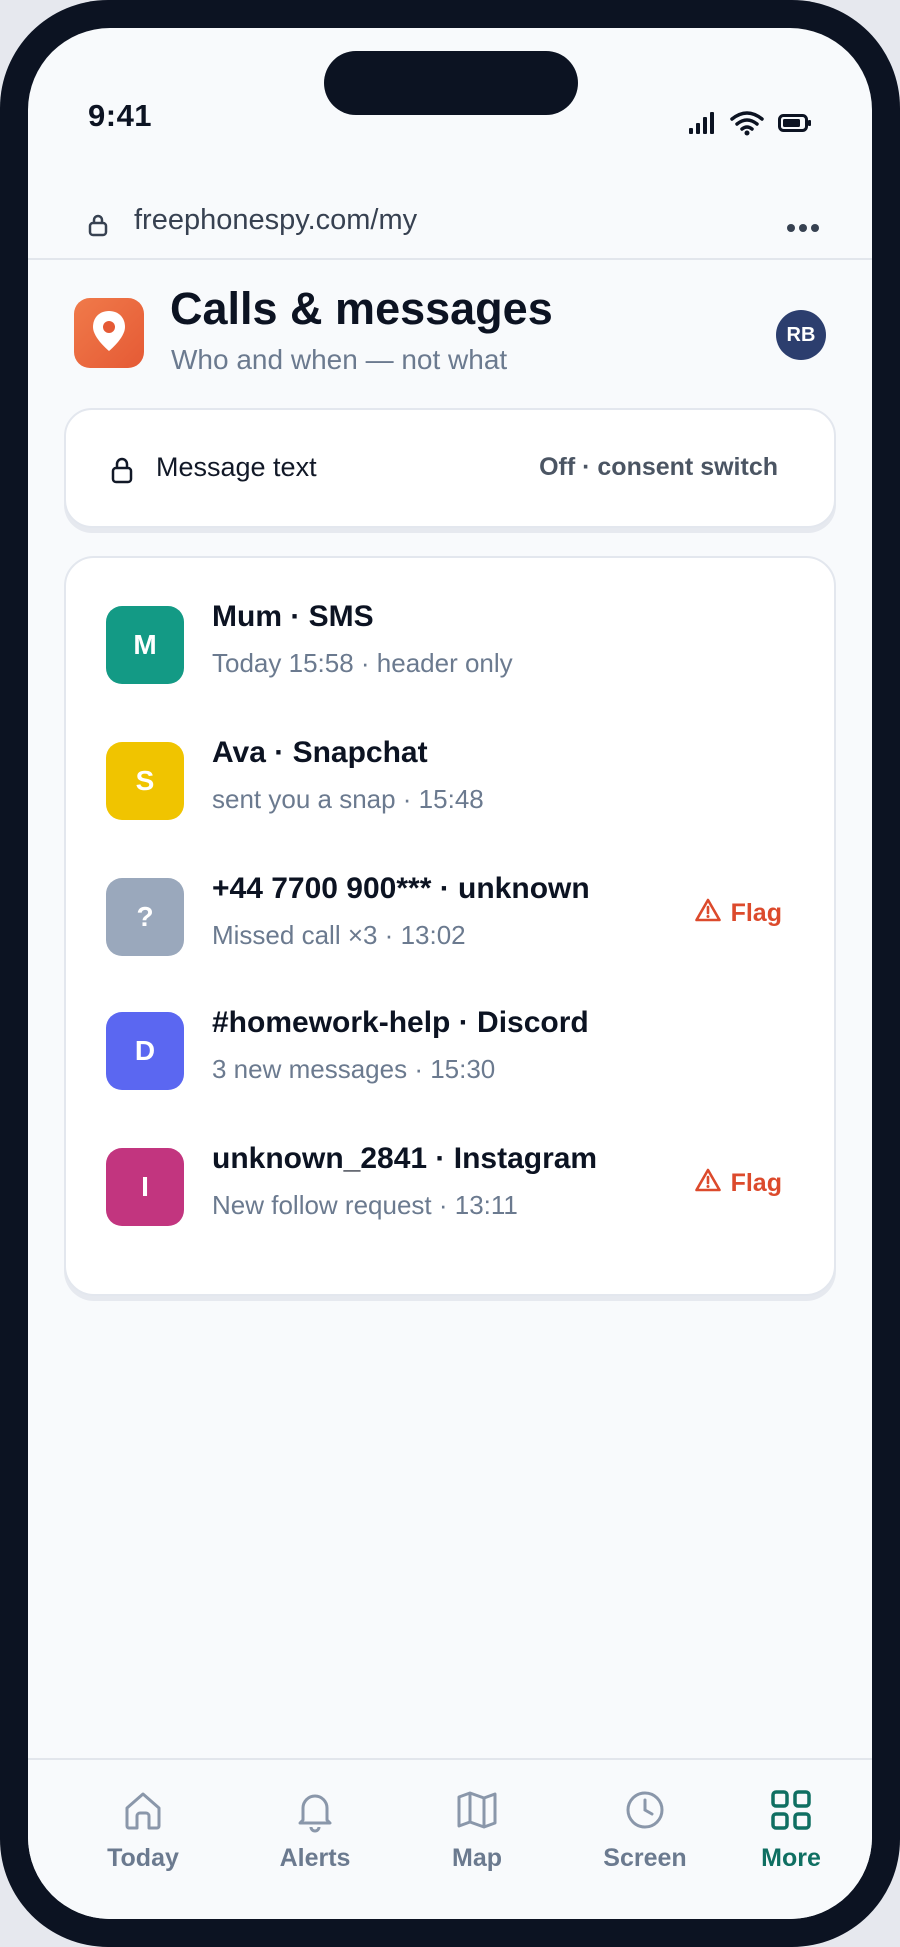 Image resolution: width=900 pixels, height=1947 pixels. Describe the element at coordinates (477, 1810) in the screenshot. I see `map-icon` at that location.